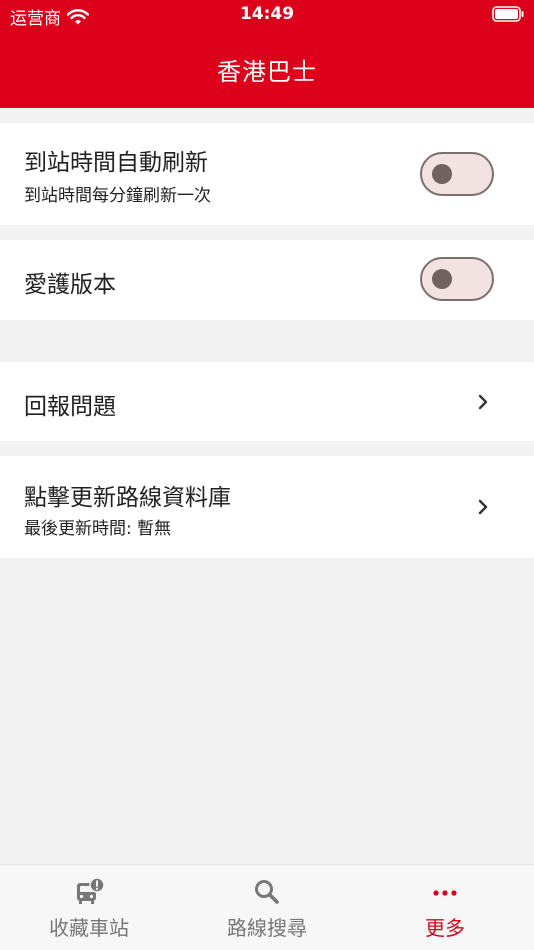  I want to click on update-database-row: 點擊更新路線資料庫 最後更新時間: 暫無, so click(267, 507).